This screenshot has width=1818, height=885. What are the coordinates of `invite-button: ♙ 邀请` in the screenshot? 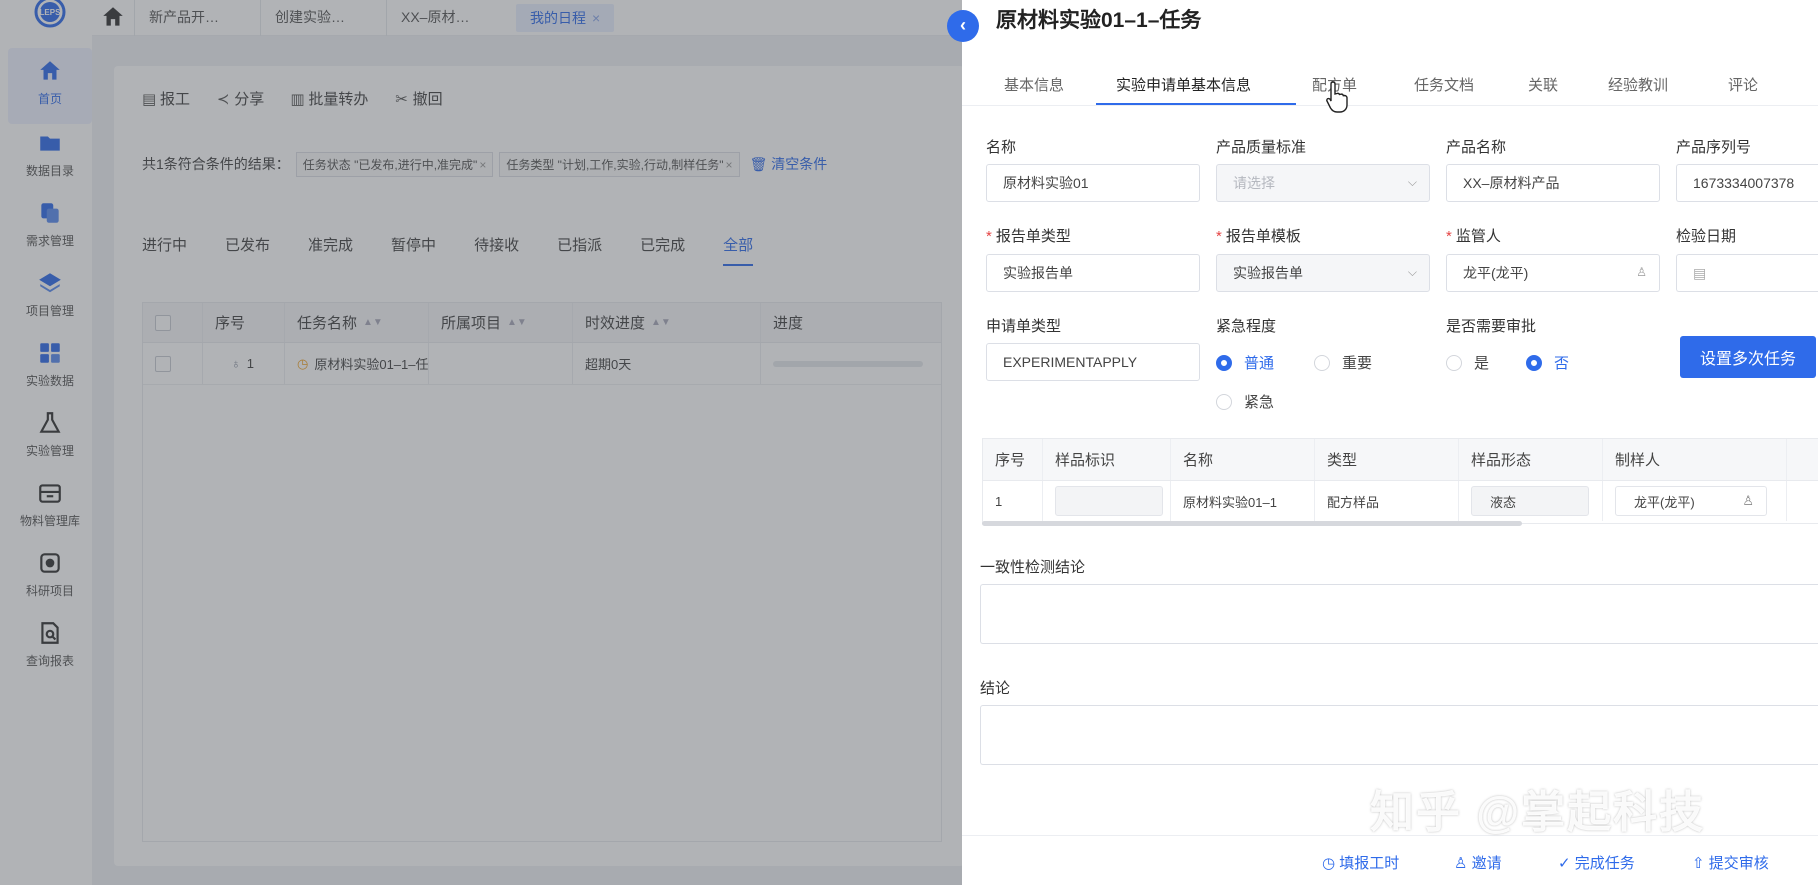 It's located at (1478, 862).